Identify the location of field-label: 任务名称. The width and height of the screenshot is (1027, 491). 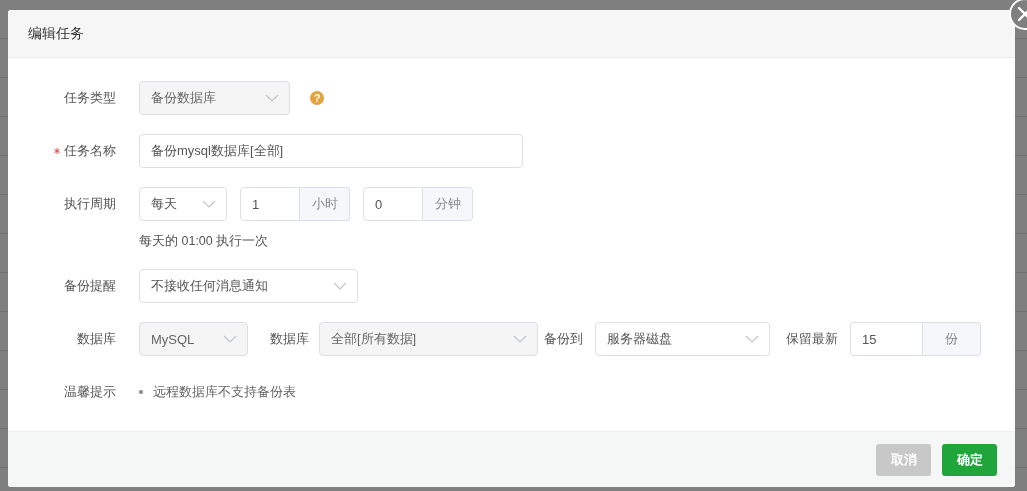
(90, 151).